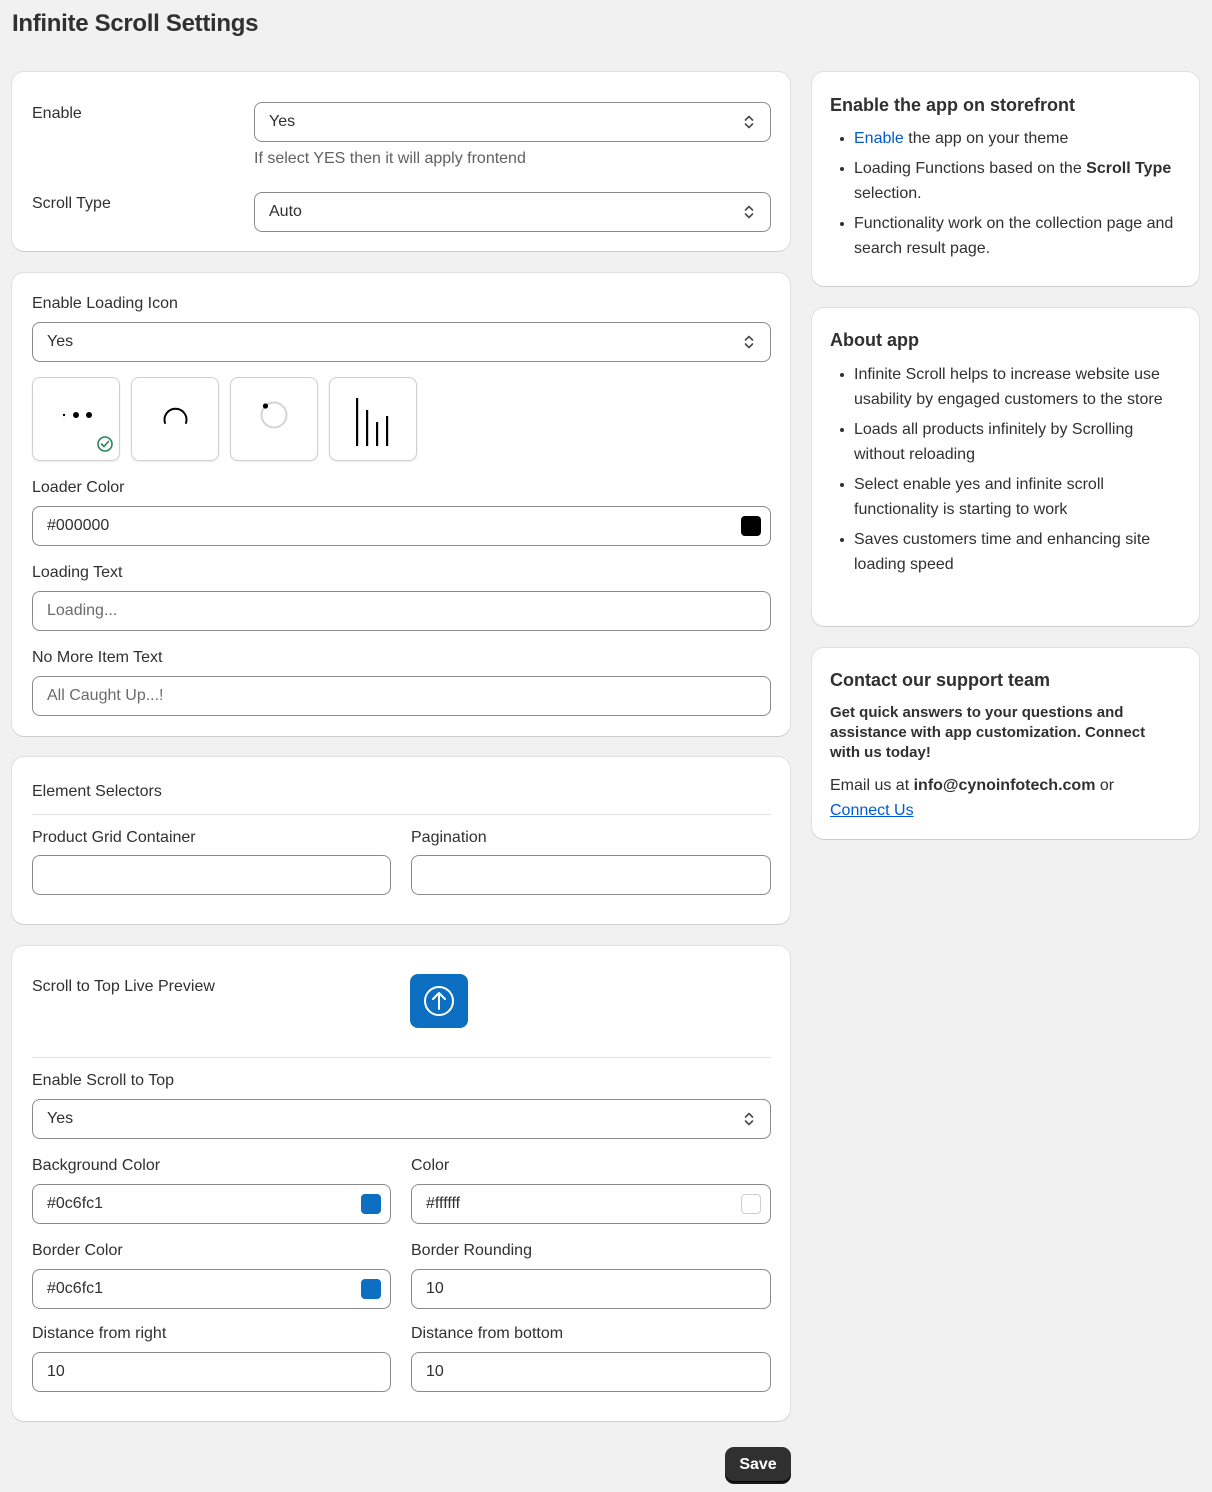 This screenshot has width=1212, height=1492. What do you see at coordinates (591, 1289) in the screenshot?
I see `border-rounding-input: 10` at bounding box center [591, 1289].